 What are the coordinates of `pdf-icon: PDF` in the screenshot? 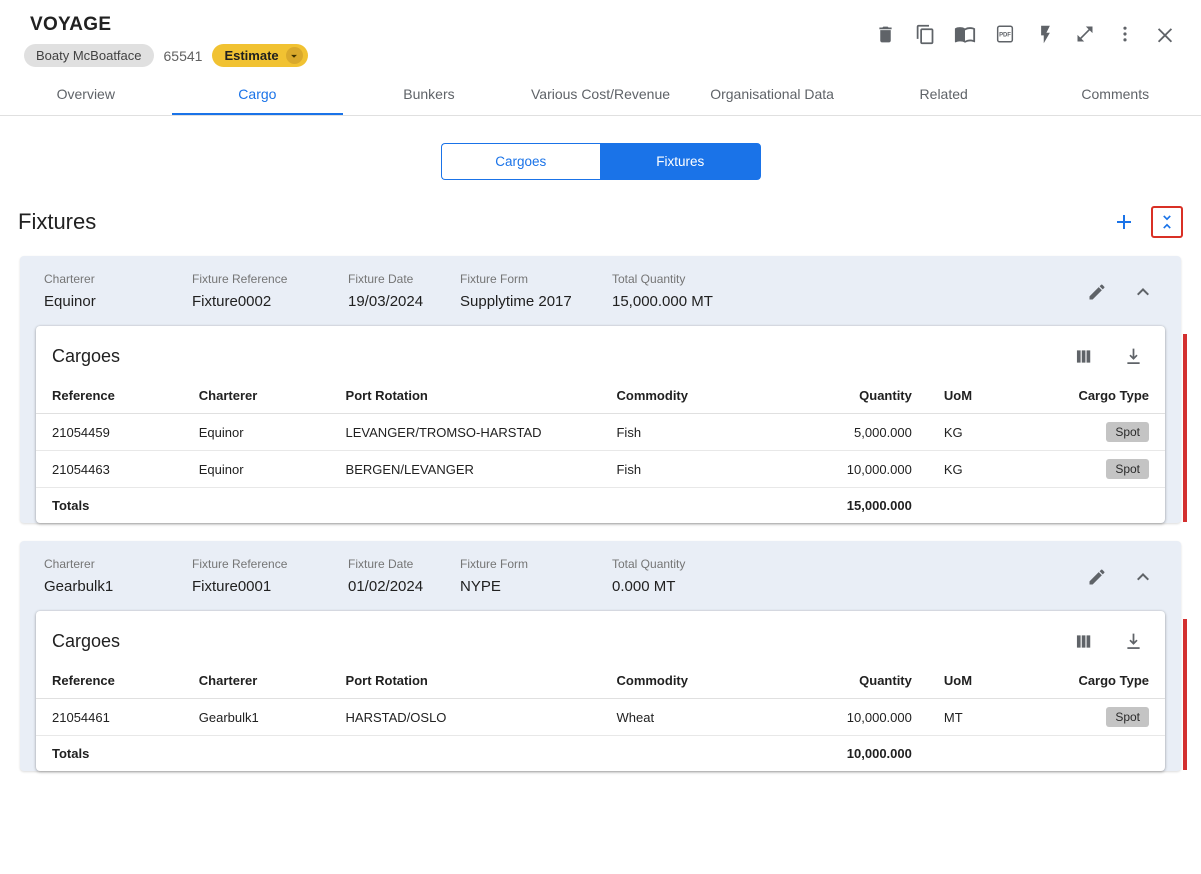 It's located at (1005, 34).